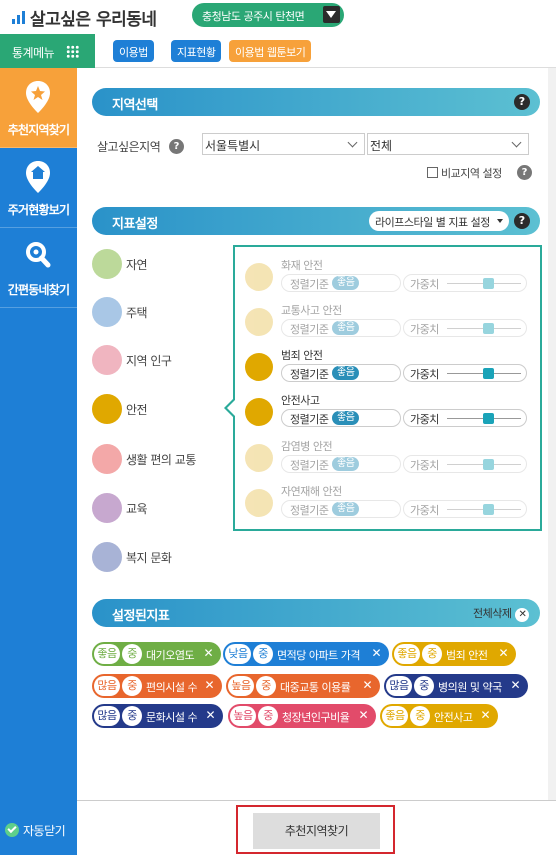 The image size is (556, 855). Describe the element at coordinates (141, 616) in the screenshot. I see `selected-section-title: 설정된지표` at that location.